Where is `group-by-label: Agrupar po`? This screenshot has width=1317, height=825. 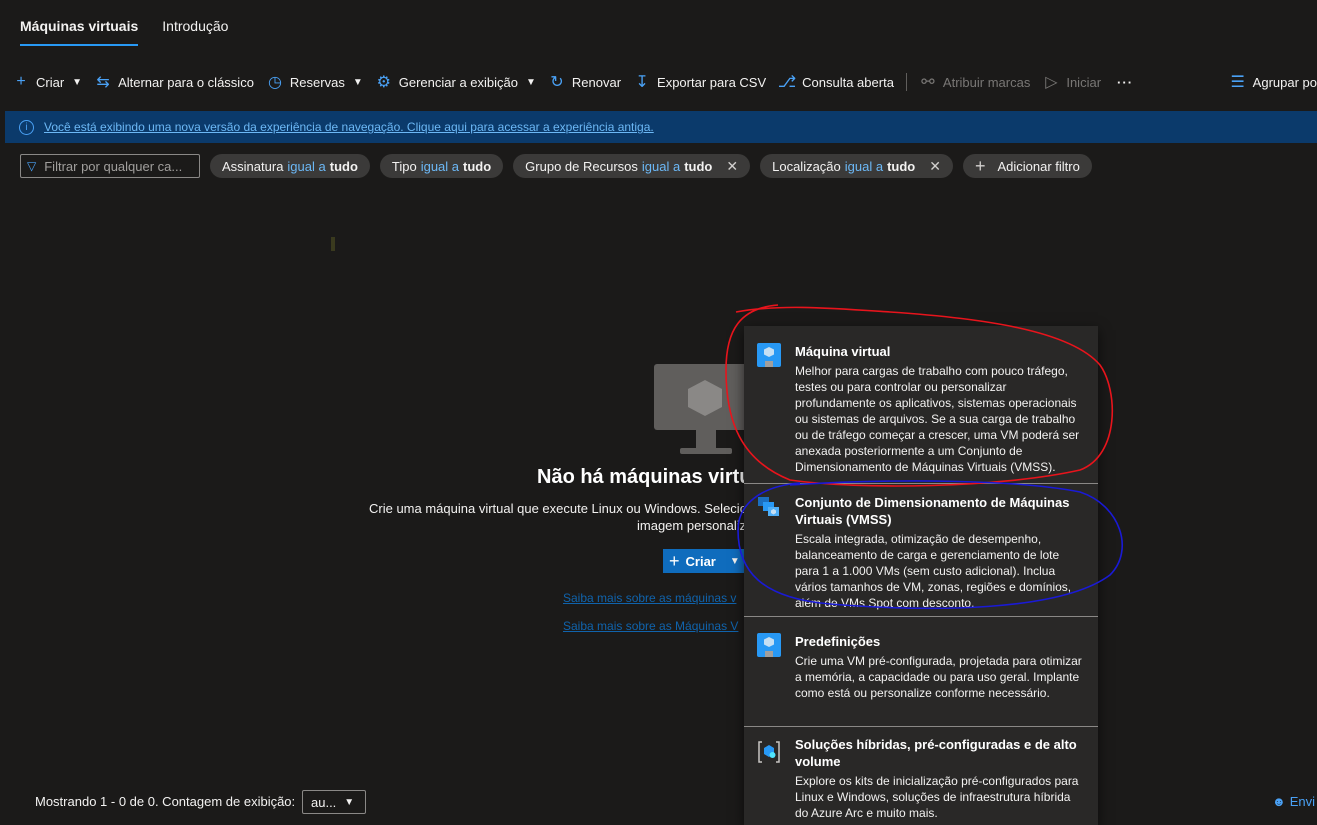
group-by-label: Agrupar po is located at coordinates (1284, 82).